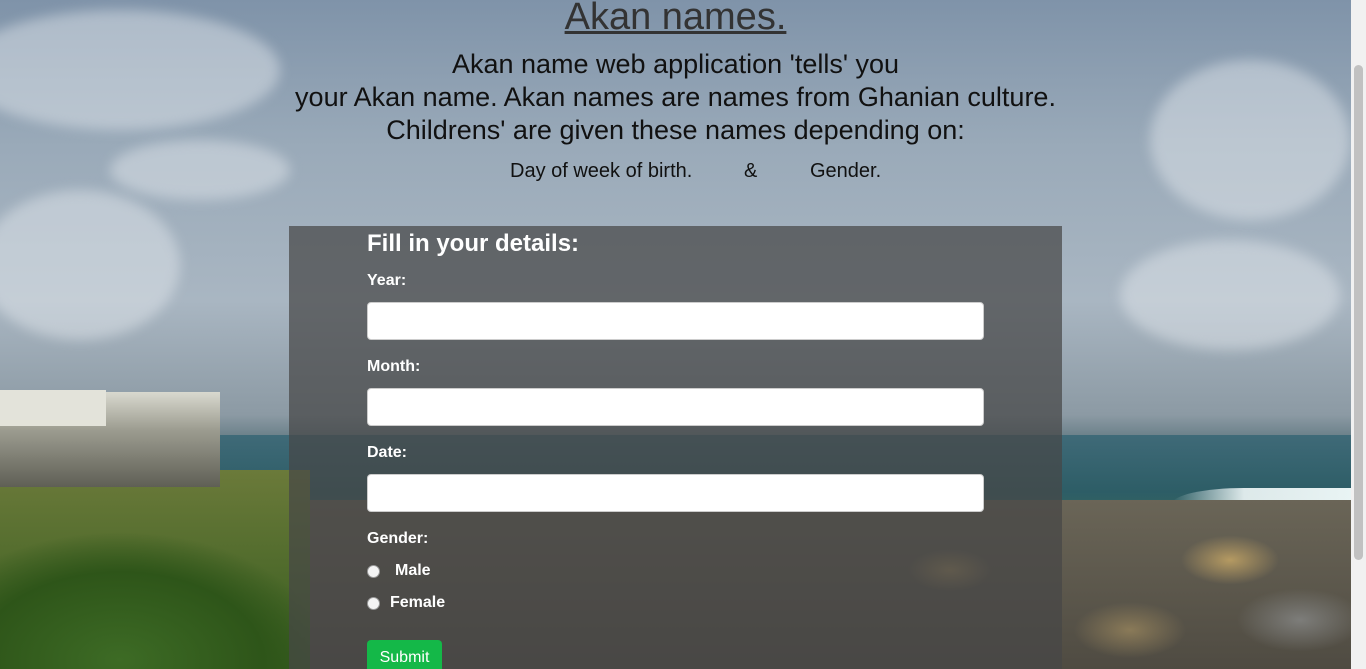 The height and width of the screenshot is (669, 1366). Describe the element at coordinates (387, 452) in the screenshot. I see `date-label: Date:` at that location.